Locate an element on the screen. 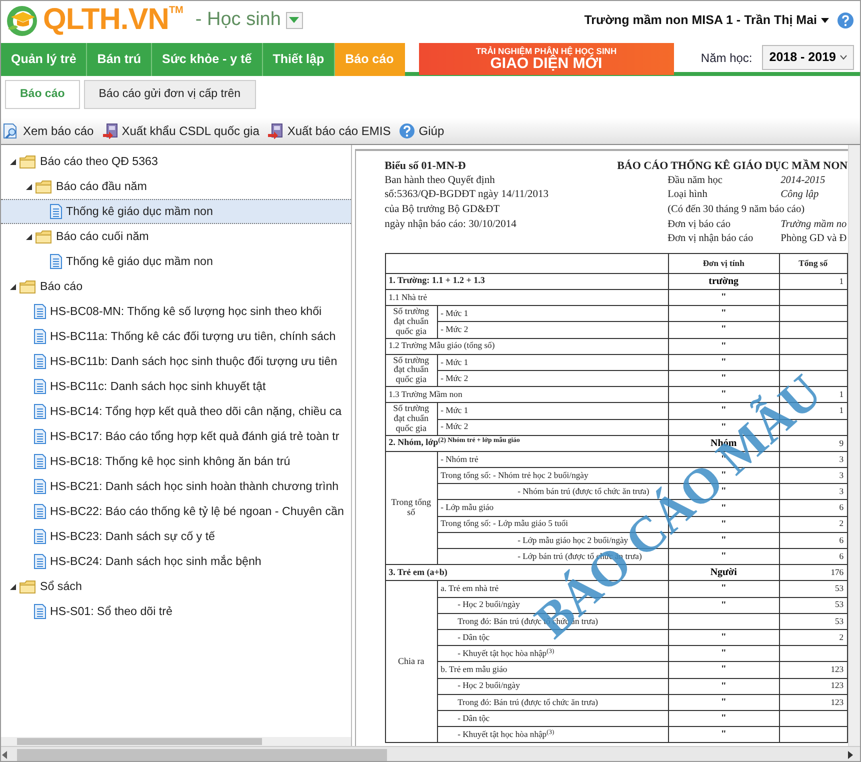  tree-item: HS-BC21: Danh sách học sinh hoàn thành chương trình is located at coordinates (176, 487).